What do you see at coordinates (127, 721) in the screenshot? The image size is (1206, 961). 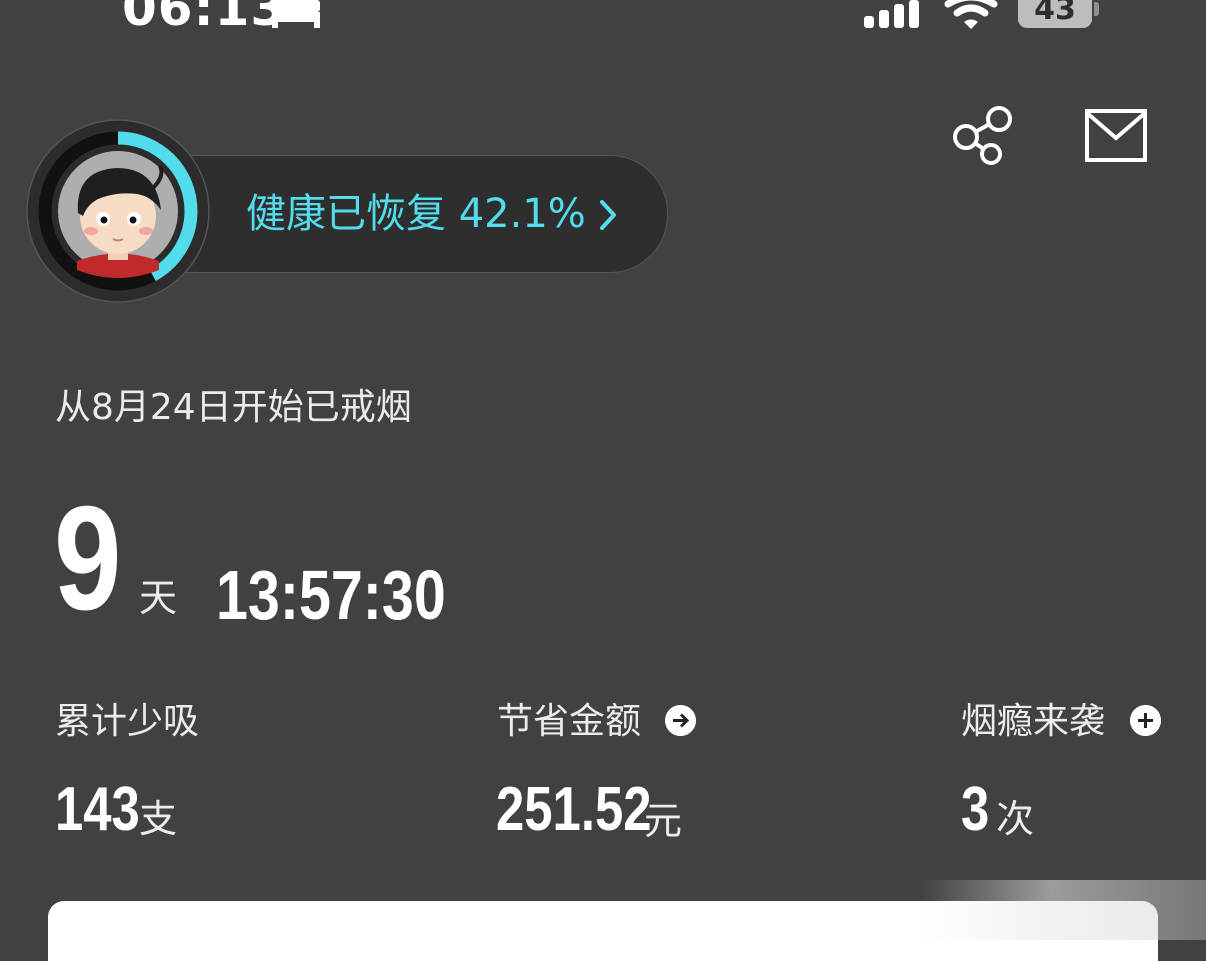 I see `stat-label-cigarettes-avoided: 累计少吸` at bounding box center [127, 721].